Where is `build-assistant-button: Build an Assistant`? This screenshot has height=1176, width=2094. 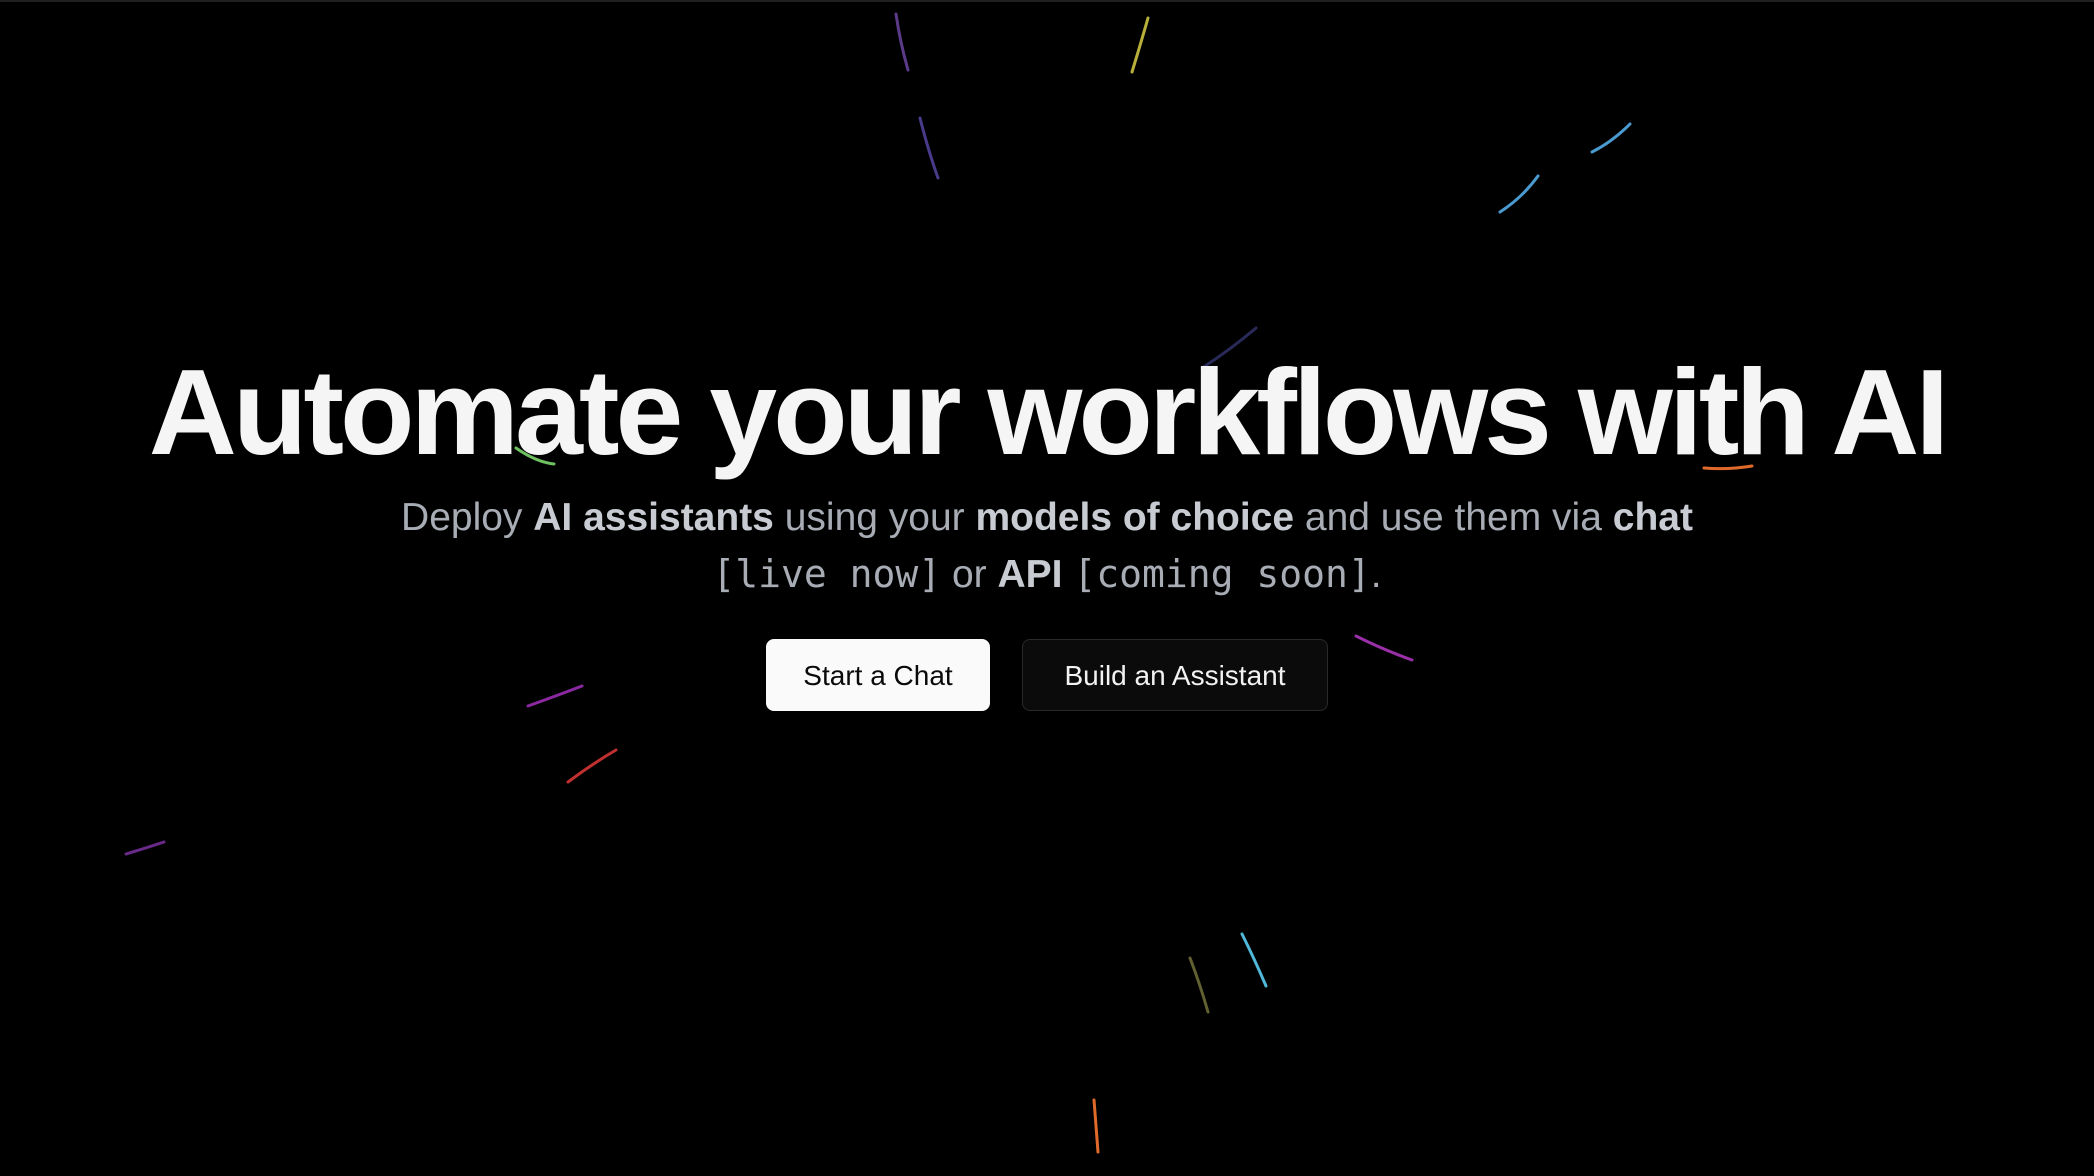
build-assistant-button: Build an Assistant is located at coordinates (1175, 675).